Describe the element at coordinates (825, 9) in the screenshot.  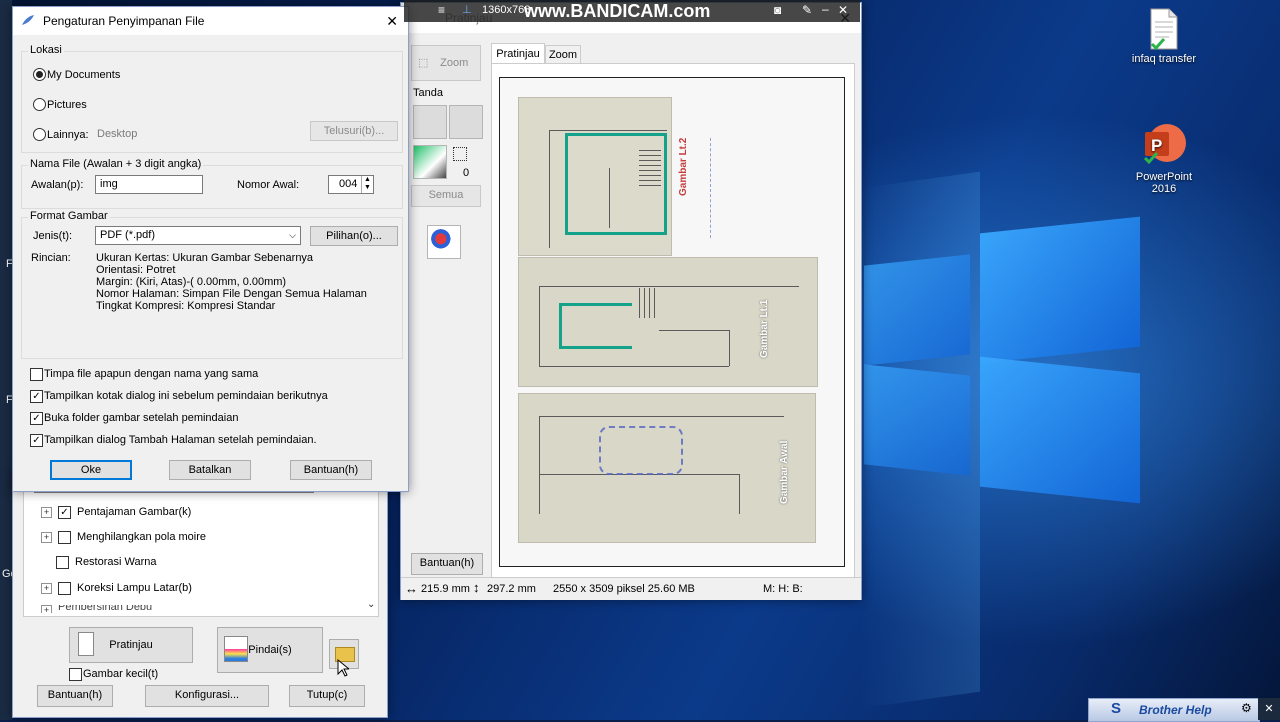
I see `minimize-icon: –` at that location.